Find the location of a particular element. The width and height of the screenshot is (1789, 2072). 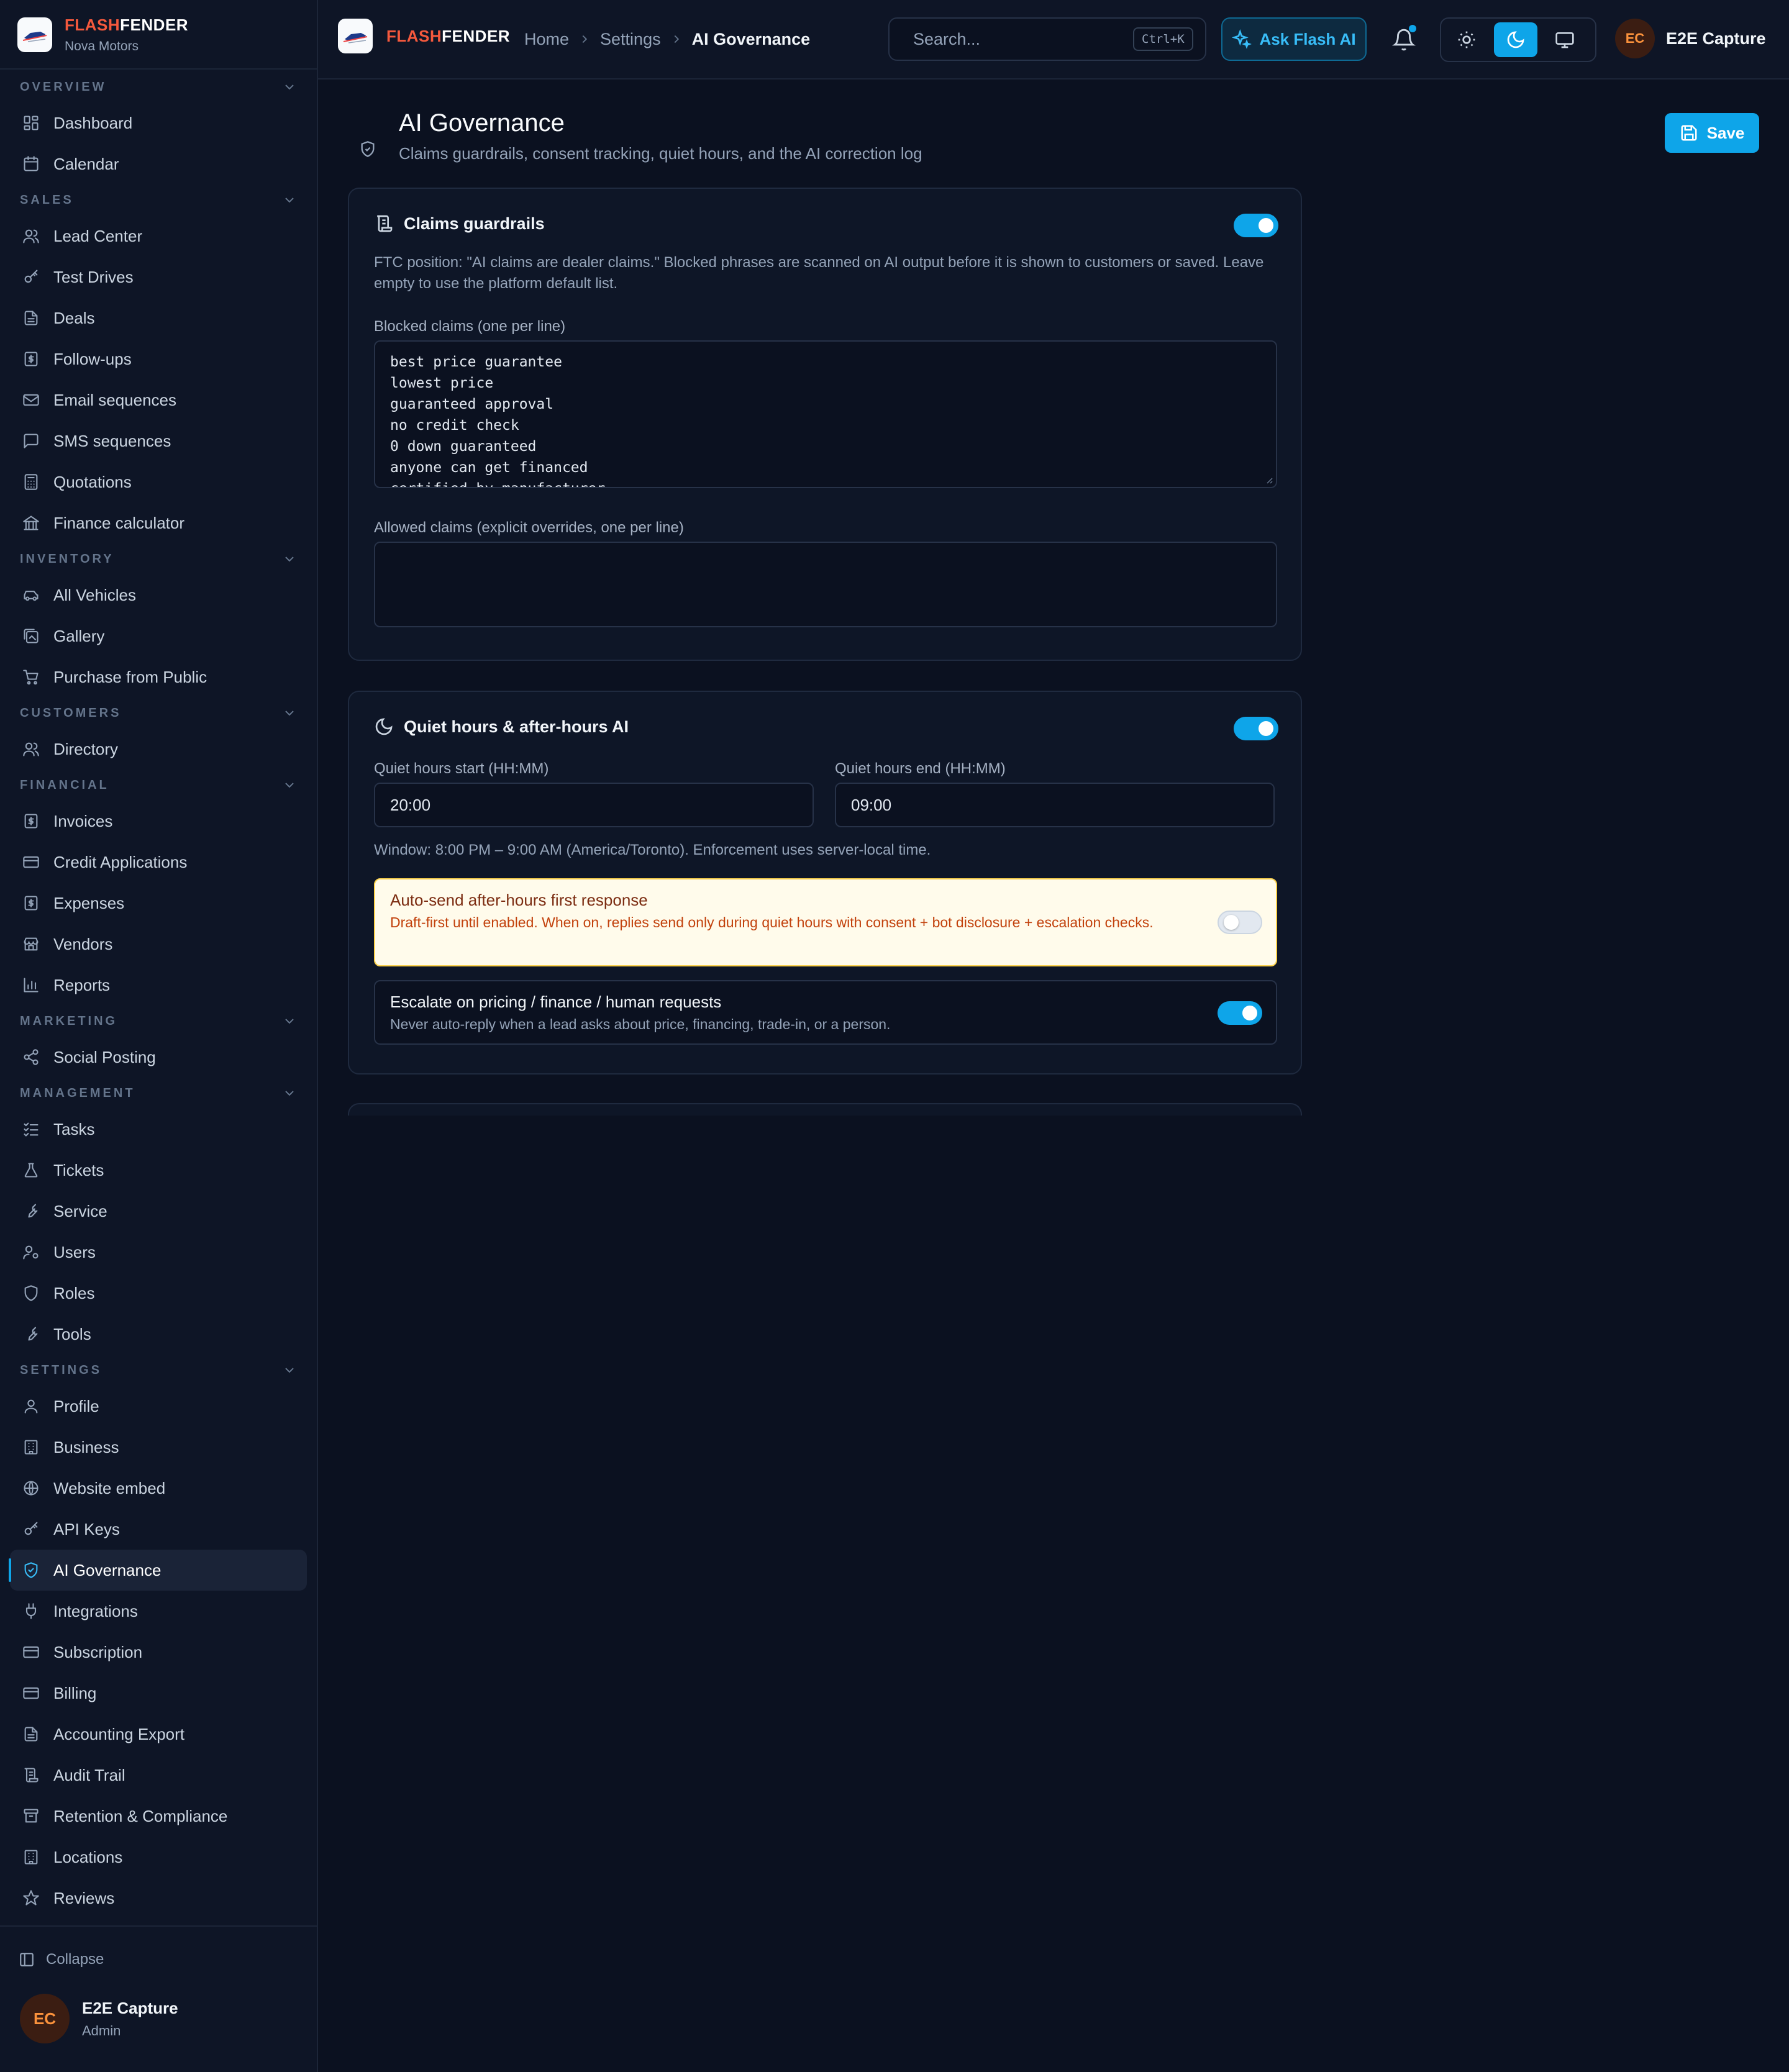

save-icon is located at coordinates (1689, 133).